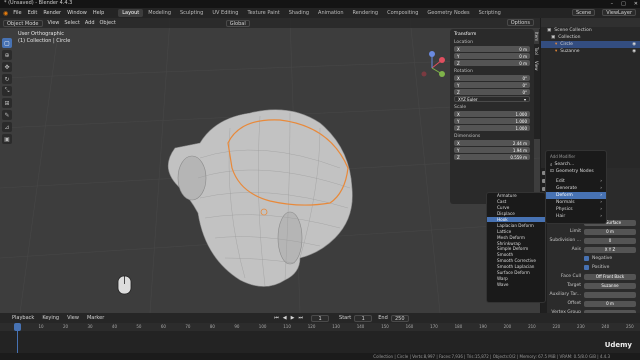  Describe the element at coordinates (492, 63) in the screenshot. I see `location-z-field: Z0 m` at that location.